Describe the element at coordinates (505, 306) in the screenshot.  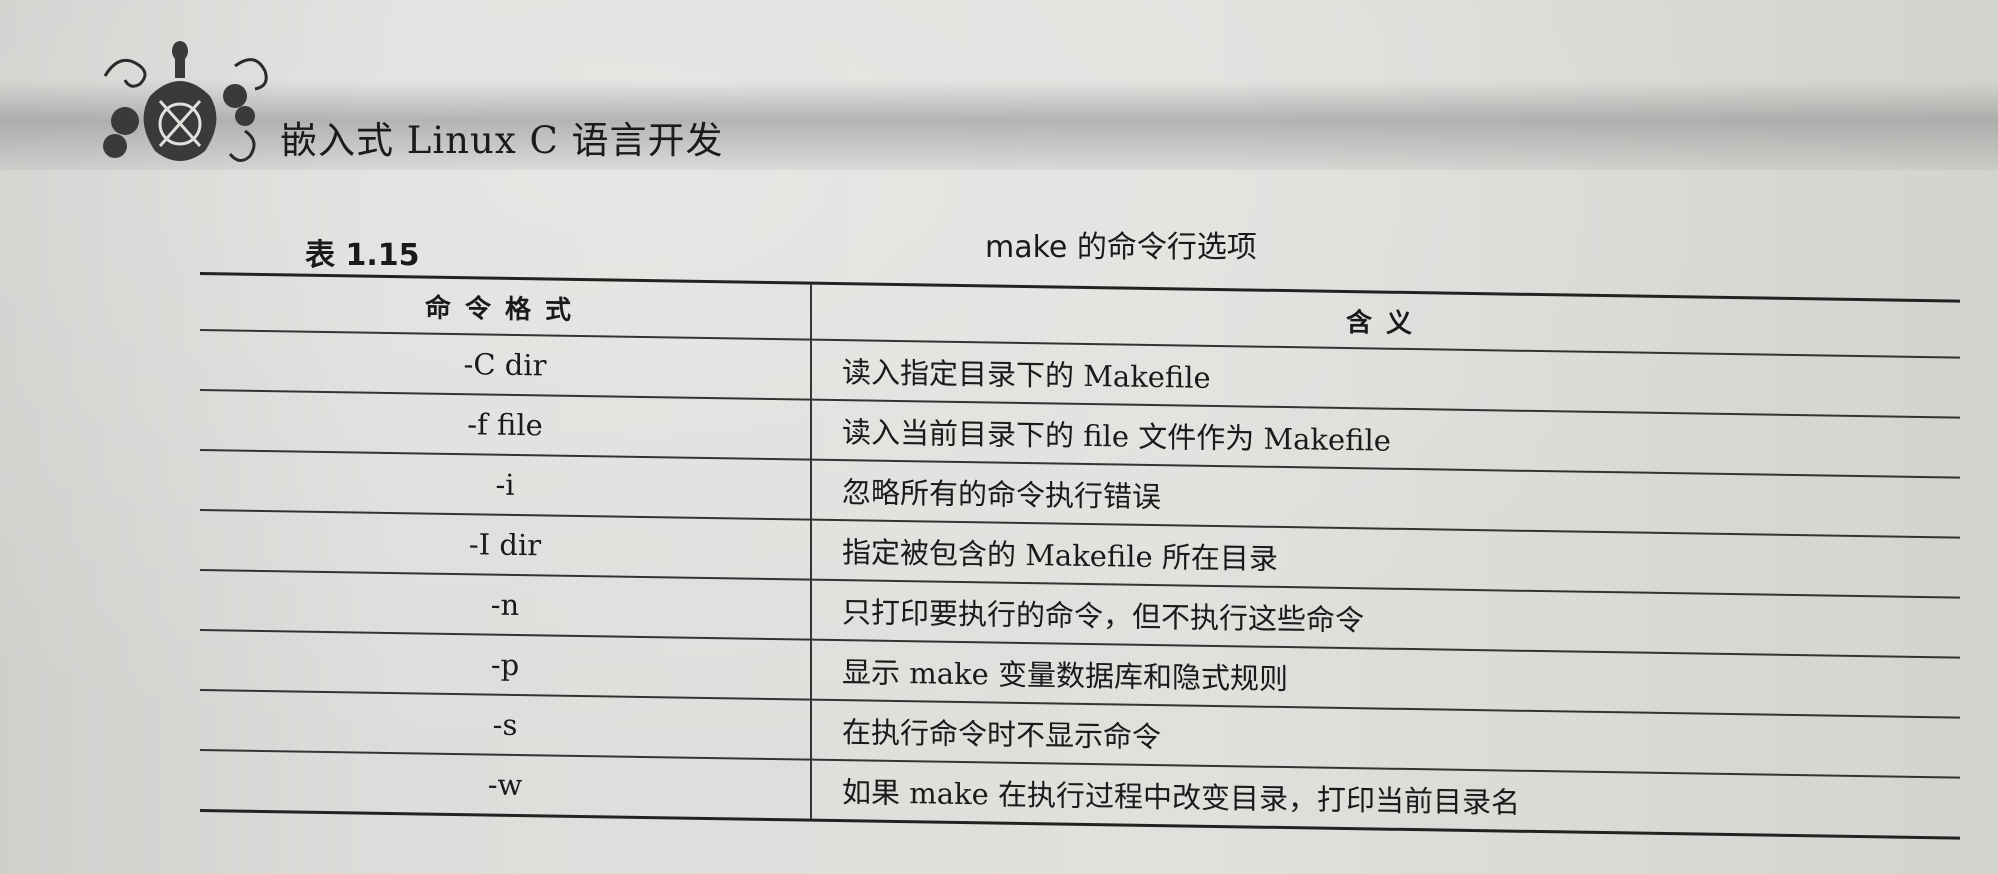
I see `header-command-format: 命令格式` at that location.